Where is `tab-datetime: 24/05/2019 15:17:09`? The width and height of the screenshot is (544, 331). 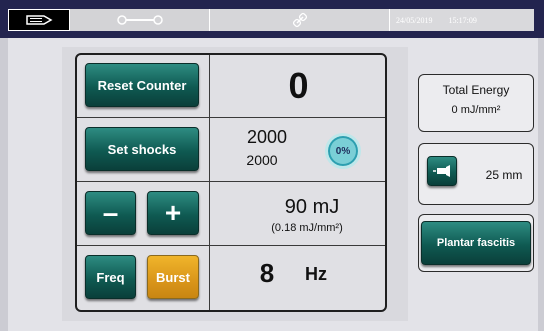
tab-datetime: 24/05/2019 15:17:09 is located at coordinates (462, 20).